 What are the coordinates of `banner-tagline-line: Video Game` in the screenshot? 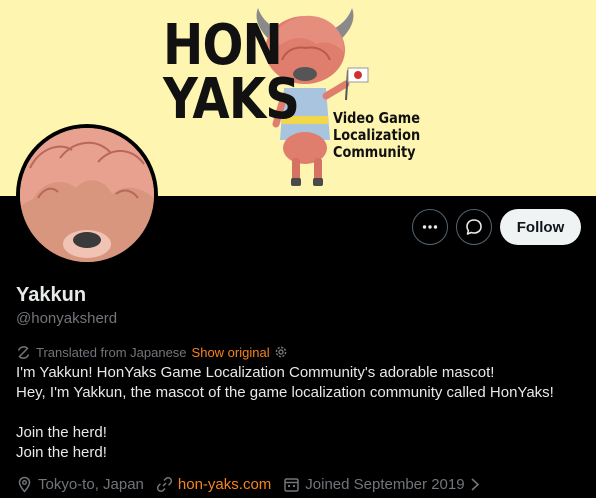 It's located at (377, 118).